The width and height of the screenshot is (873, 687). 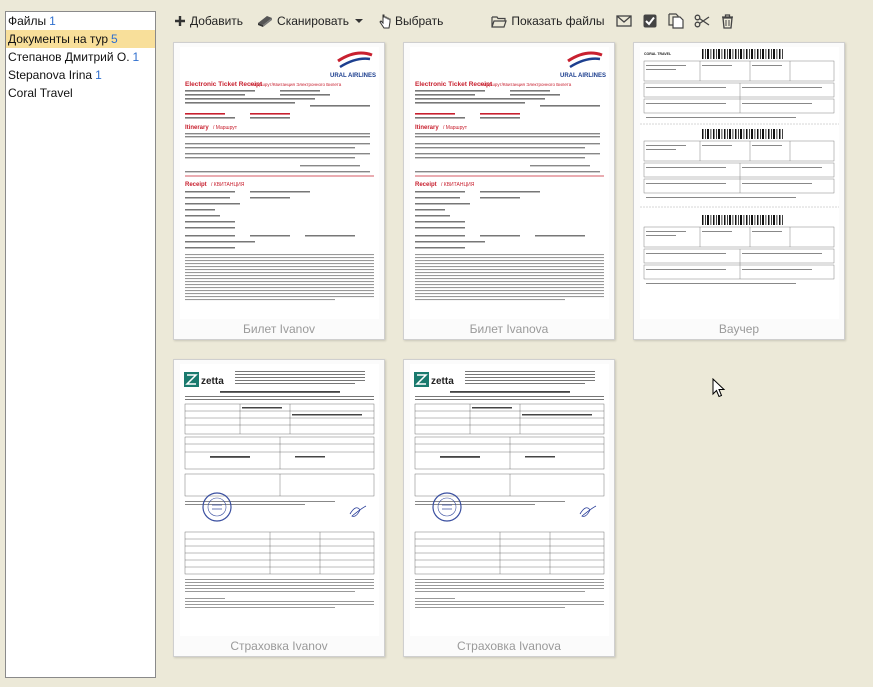 What do you see at coordinates (265, 21) in the screenshot?
I see `scanner-icon` at bounding box center [265, 21].